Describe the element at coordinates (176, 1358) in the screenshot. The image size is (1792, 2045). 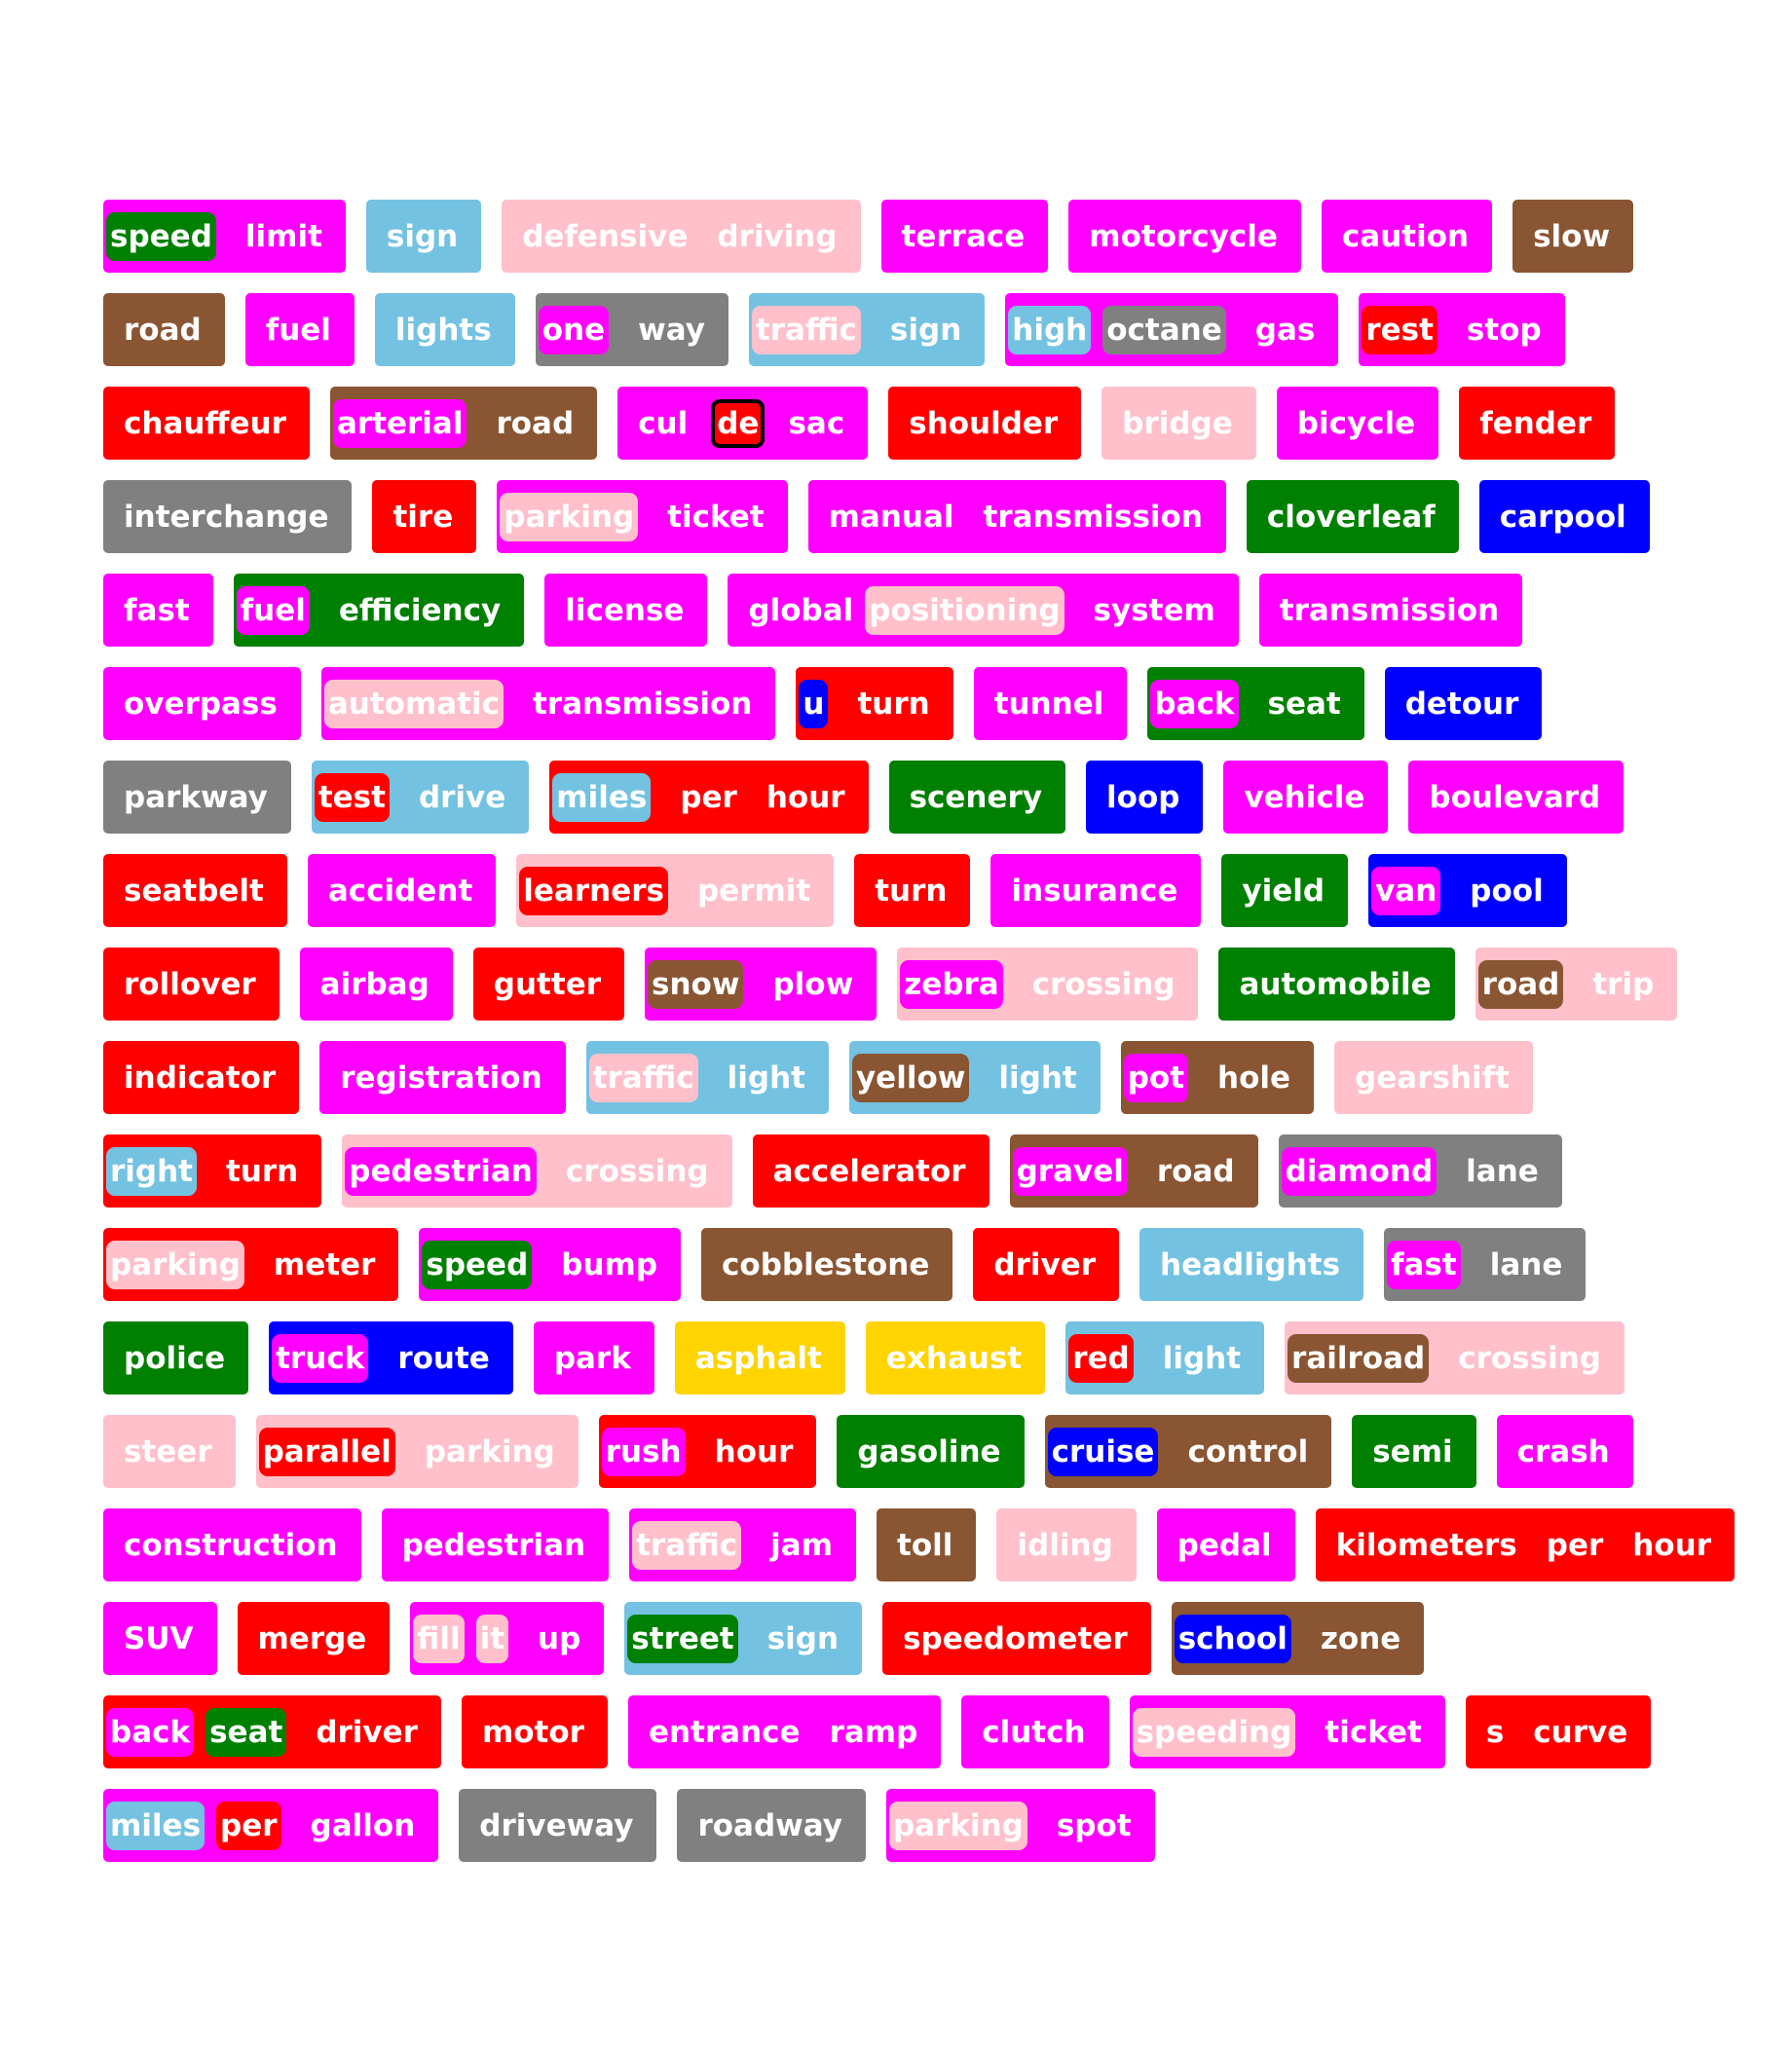
I see `phrase-chip: police` at that location.